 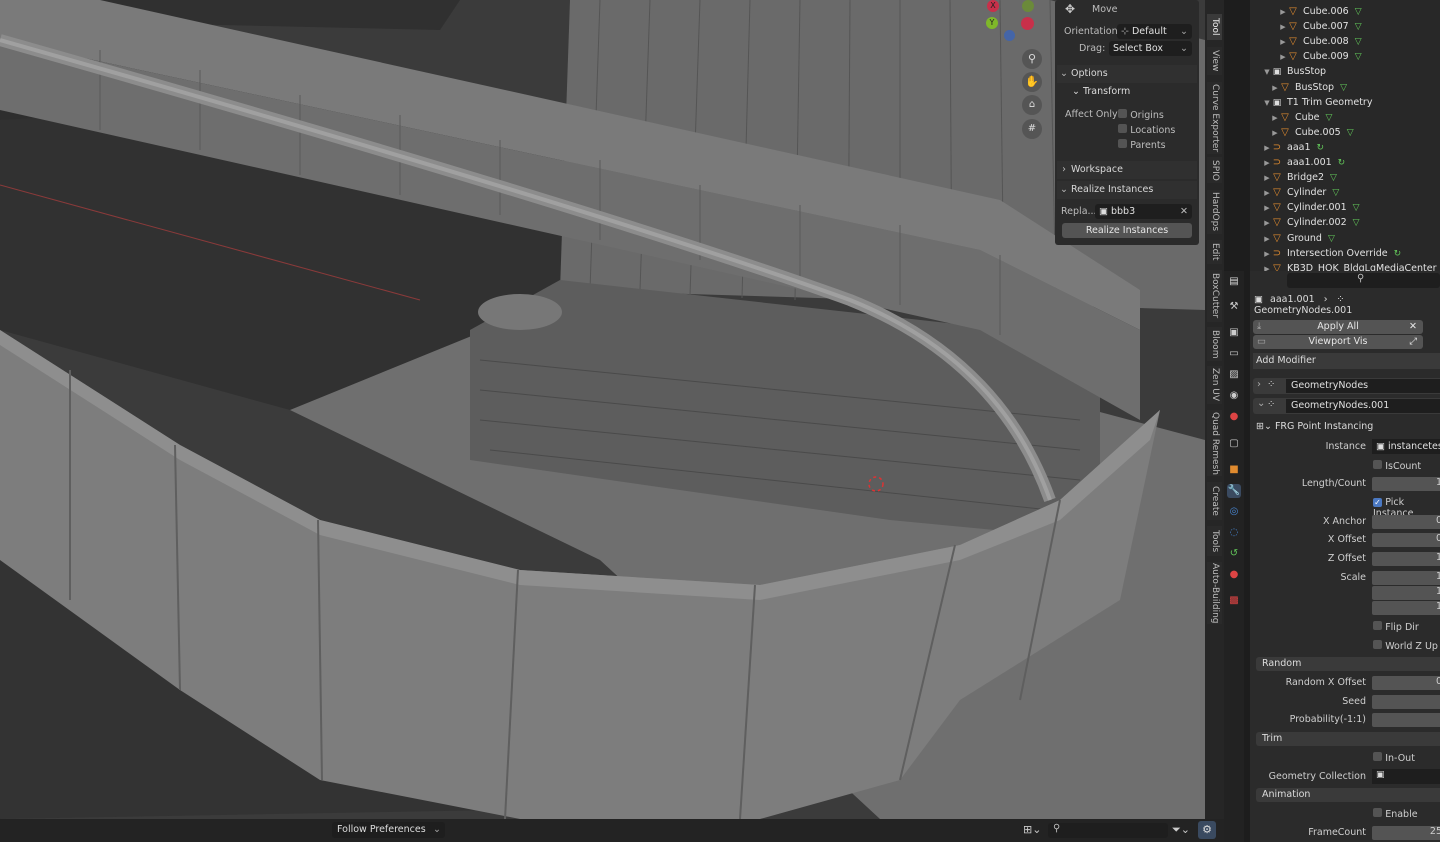 I want to click on modifier-geometrynodes-001: ⌄ ⁘ GeometryNodes.001, so click(x=1346, y=406).